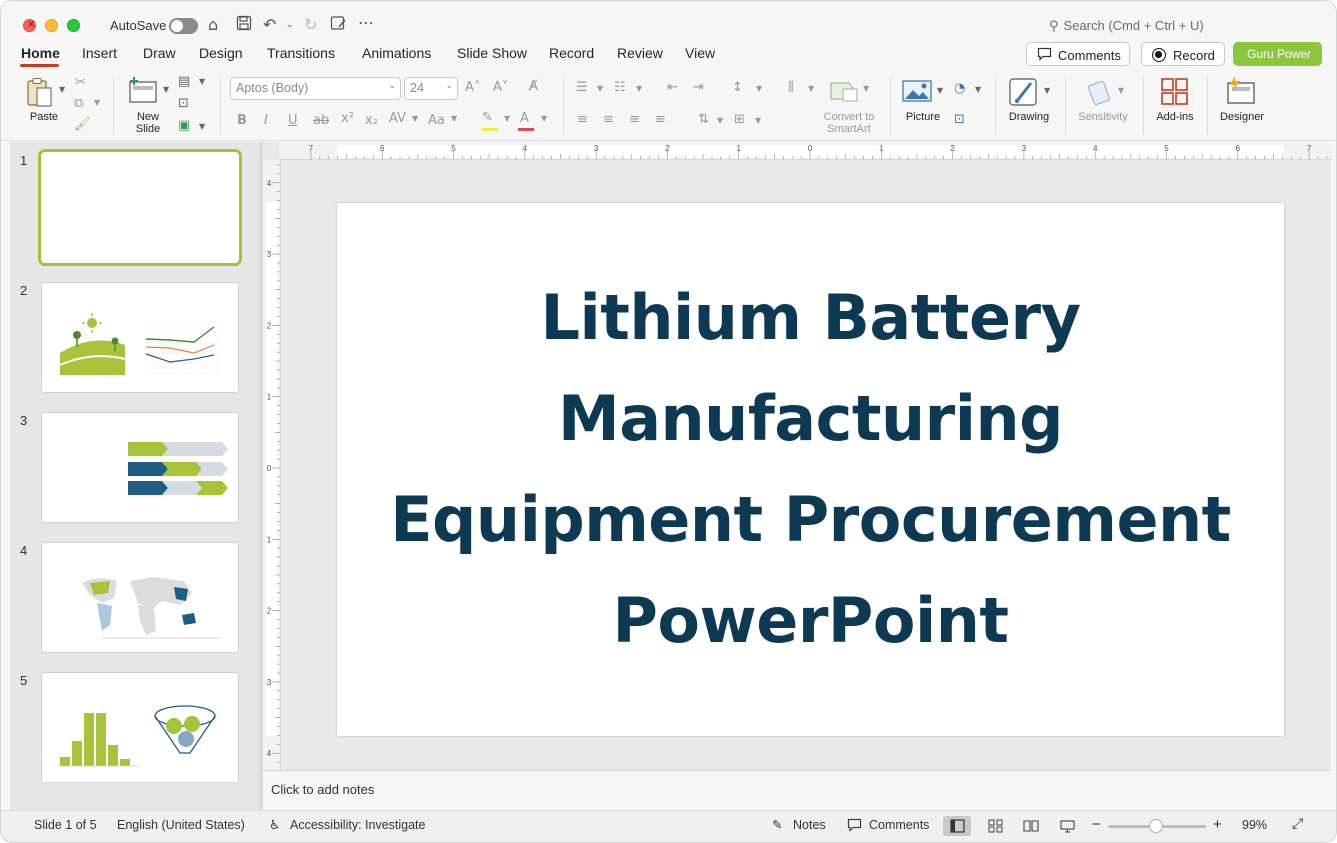 This screenshot has width=1337, height=843. What do you see at coordinates (221, 53) in the screenshot?
I see `tab-design: Design` at bounding box center [221, 53].